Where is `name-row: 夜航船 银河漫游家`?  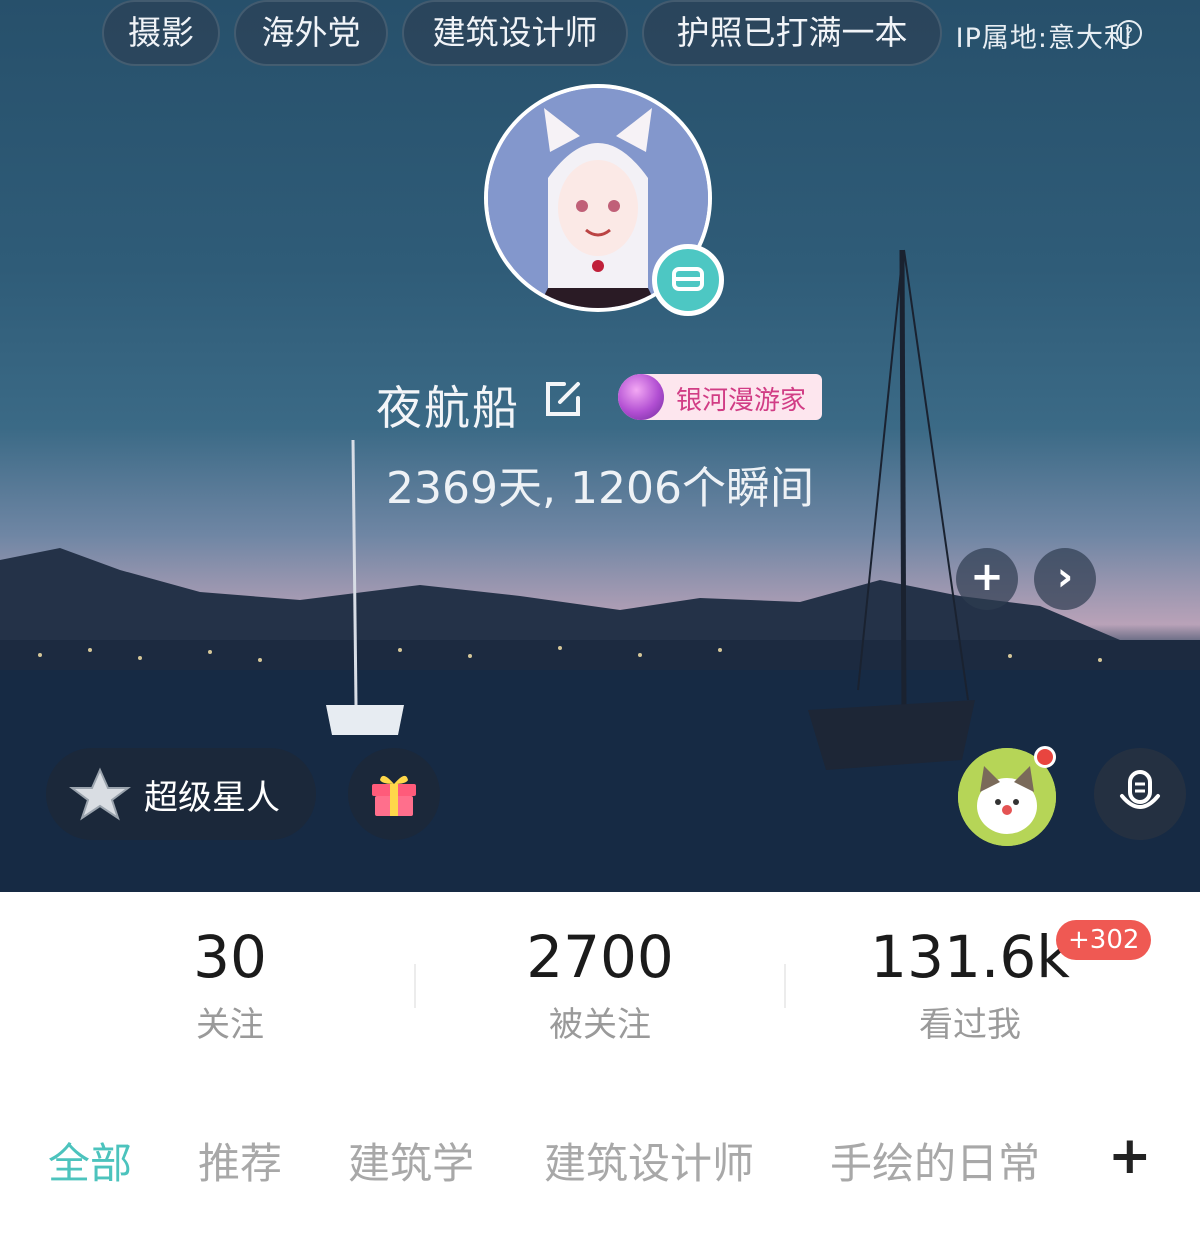 name-row: 夜航船 银河漫游家 is located at coordinates (600, 402).